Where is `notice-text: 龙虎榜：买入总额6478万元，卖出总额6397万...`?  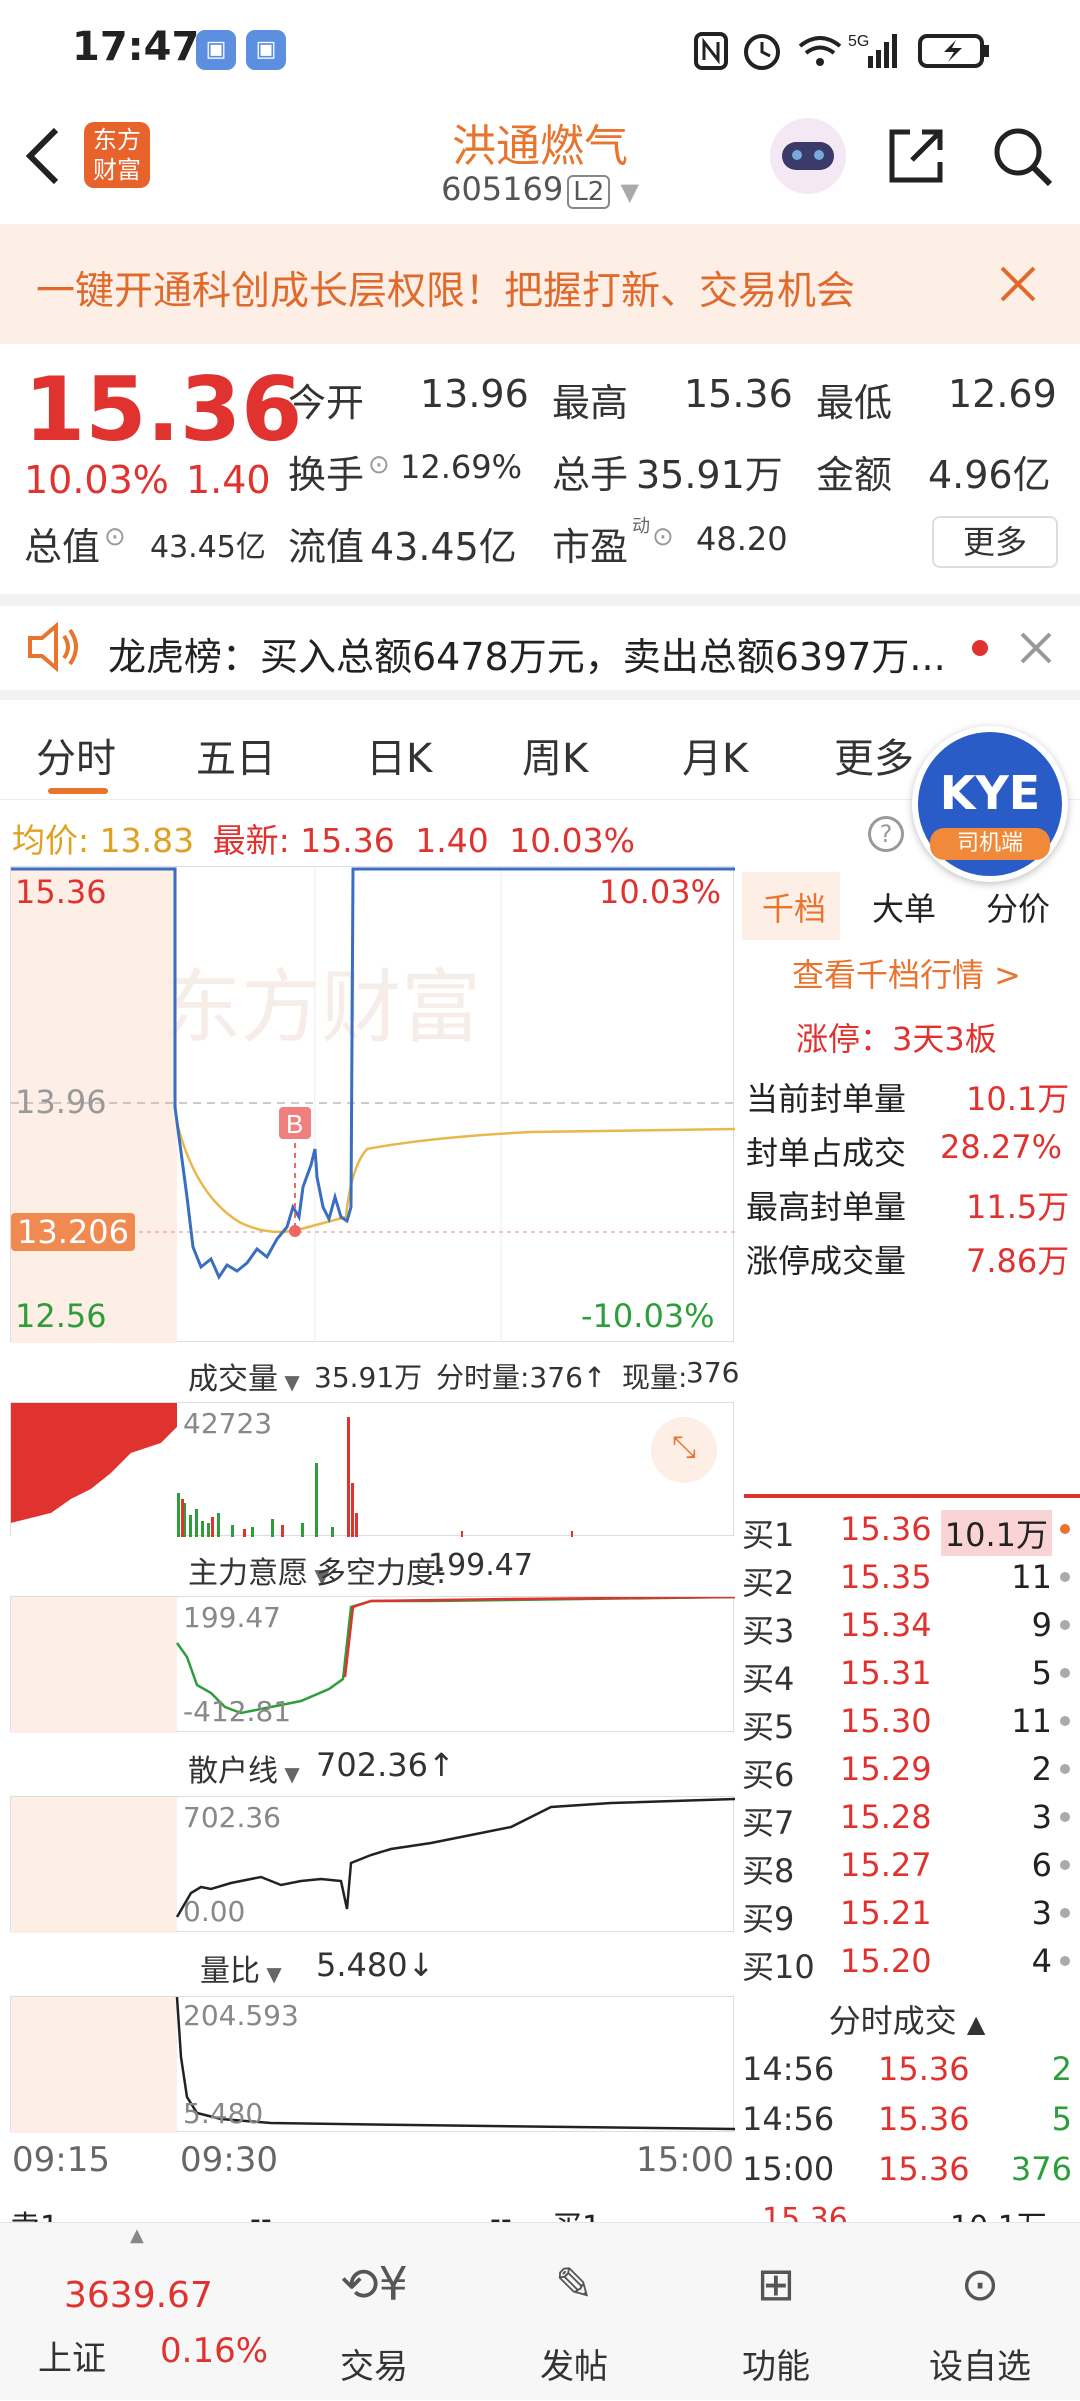 notice-text: 龙虎榜：买入总额6478万元，卖出总额6397万... is located at coordinates (527, 657).